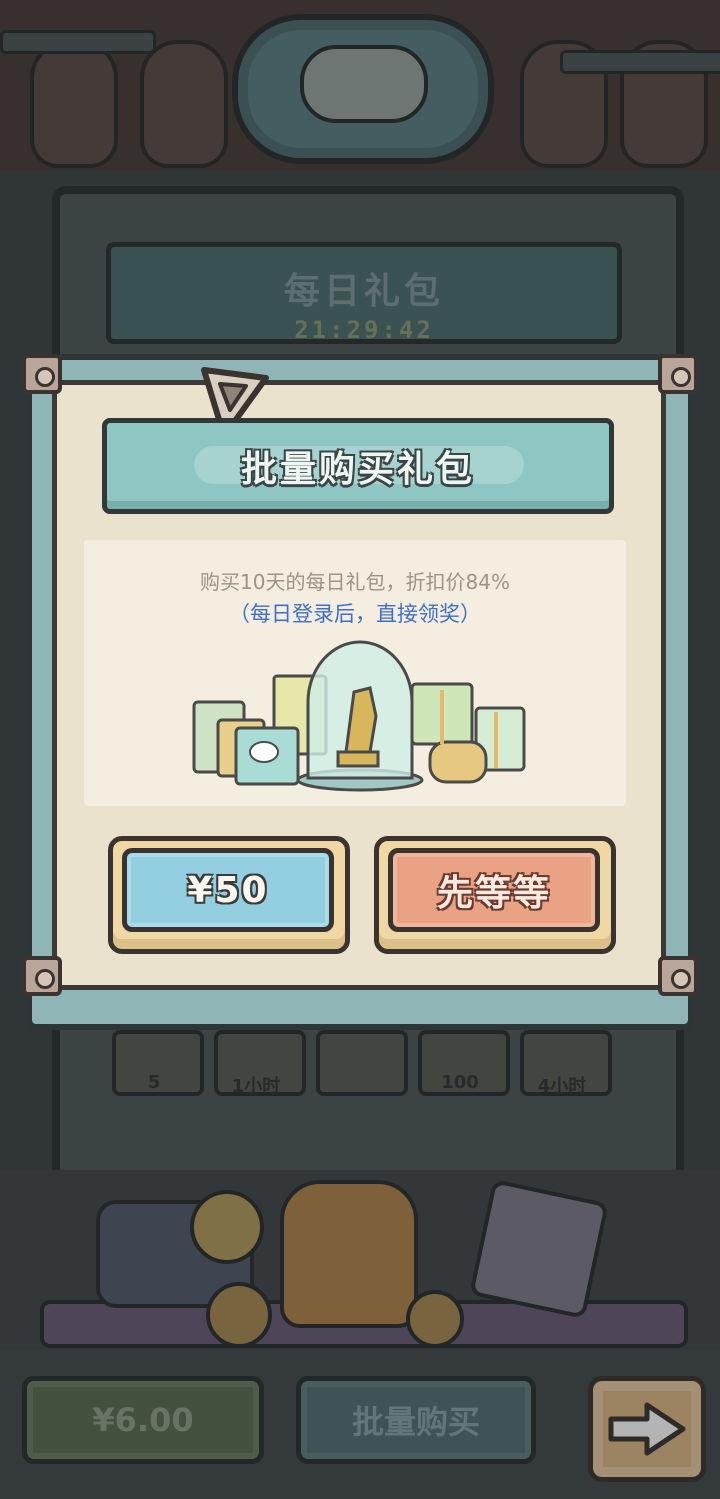 Image resolution: width=720 pixels, height=1499 pixels. I want to click on buy-50-button: ¥50, so click(228, 890).